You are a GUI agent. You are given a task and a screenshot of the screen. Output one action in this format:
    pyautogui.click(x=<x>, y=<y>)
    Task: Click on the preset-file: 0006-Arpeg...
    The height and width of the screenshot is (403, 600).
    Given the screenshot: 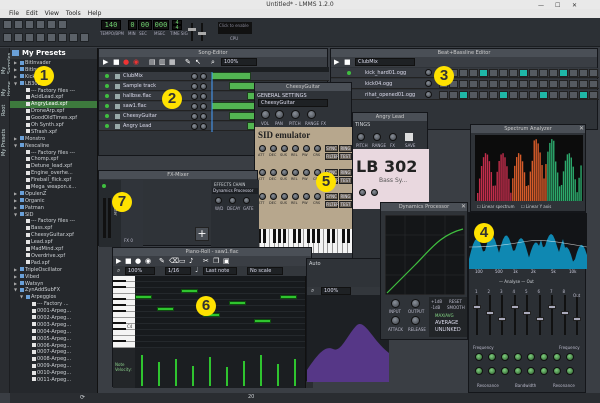 What is the action you would take?
    pyautogui.click(x=53, y=346)
    